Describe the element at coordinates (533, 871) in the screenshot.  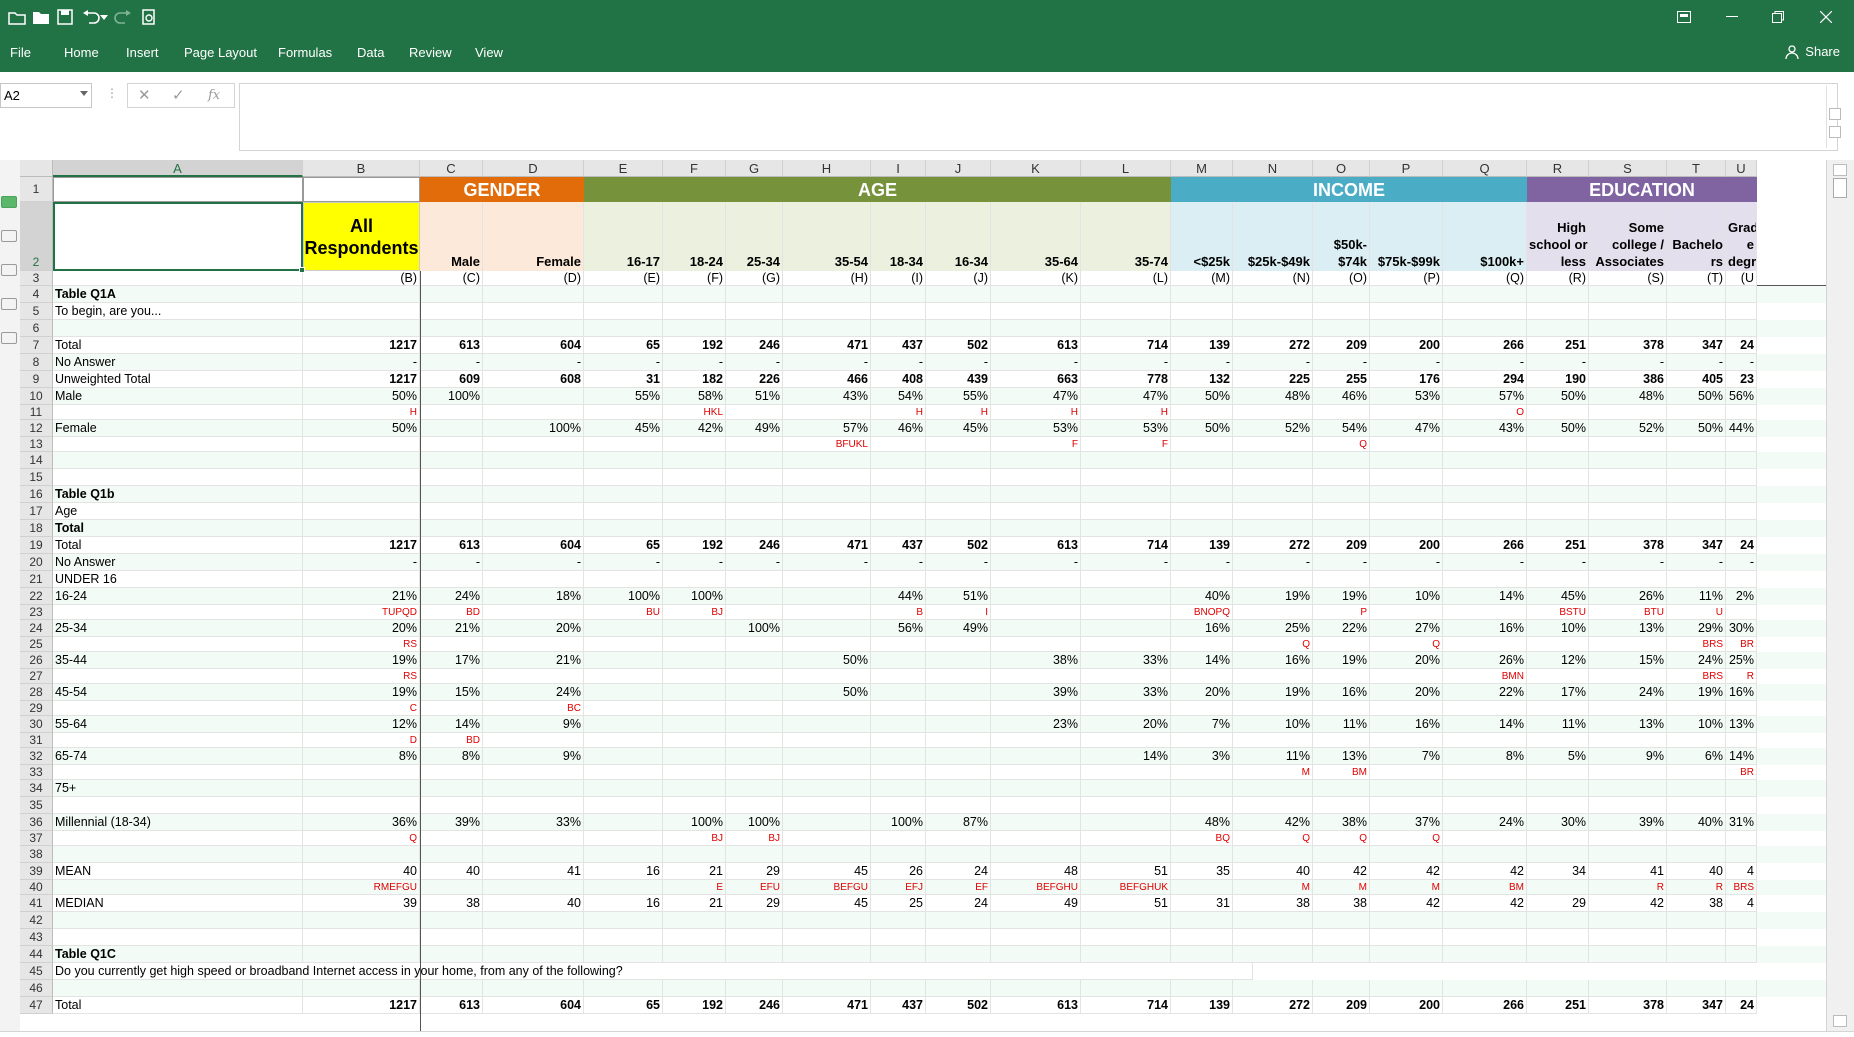
I see `data-cell: 41` at that location.